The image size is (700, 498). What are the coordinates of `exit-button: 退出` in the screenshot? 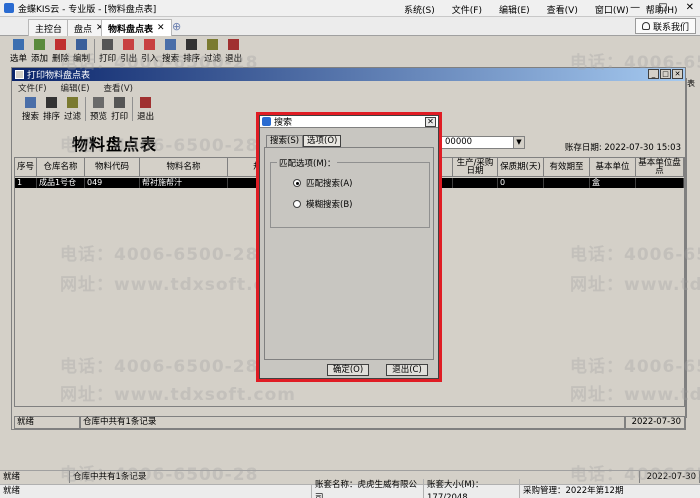 It's located at (233, 50).